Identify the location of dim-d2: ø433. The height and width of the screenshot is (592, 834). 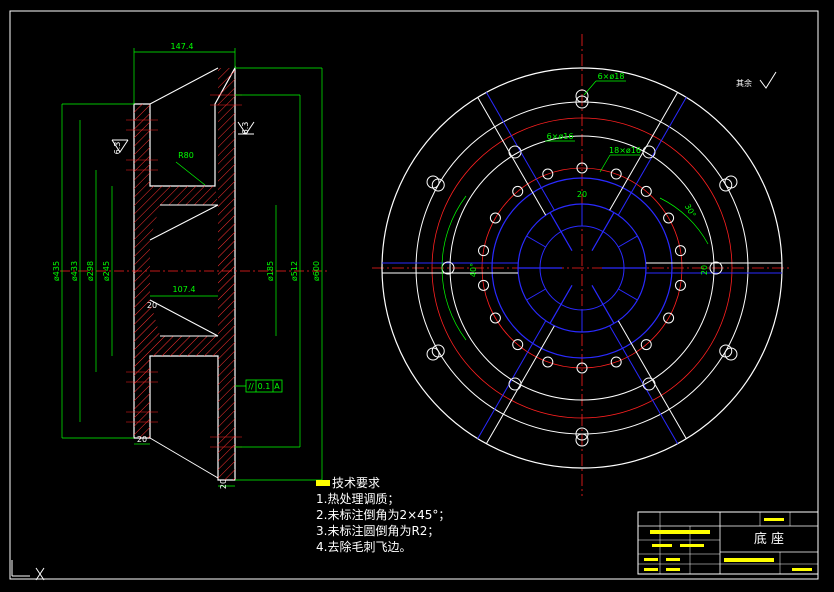
(74, 271).